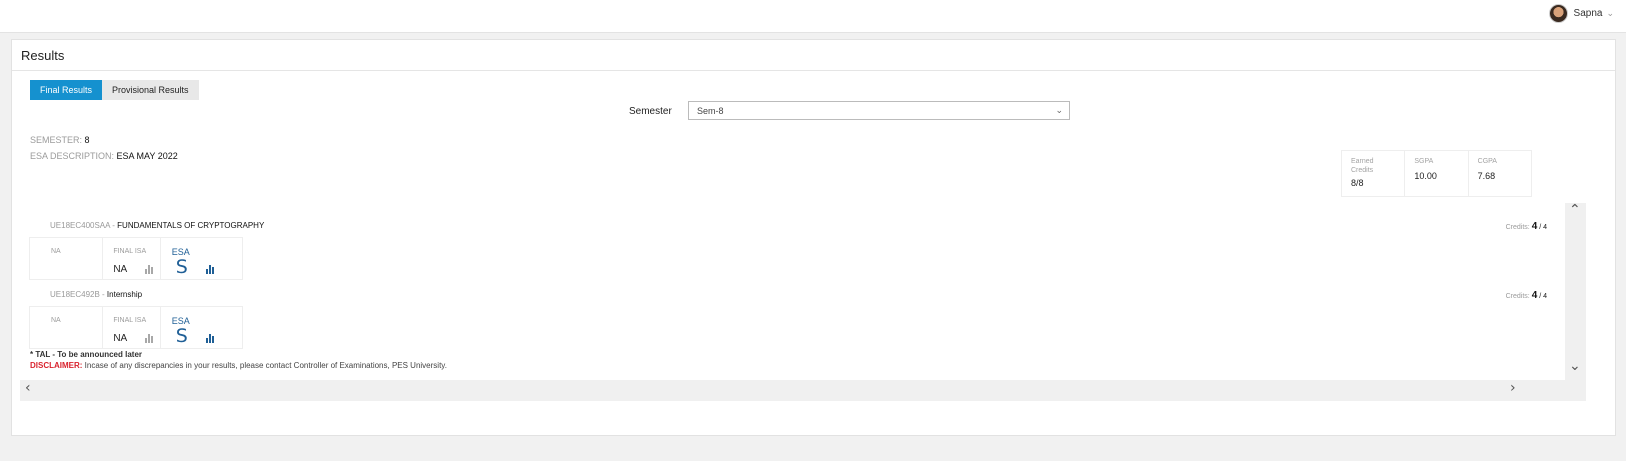 Image resolution: width=1626 pixels, height=461 pixels. I want to click on gpa-summary: Earned Credits 8/8 SGPA 10.00 CGPA 7.68, so click(1436, 173).